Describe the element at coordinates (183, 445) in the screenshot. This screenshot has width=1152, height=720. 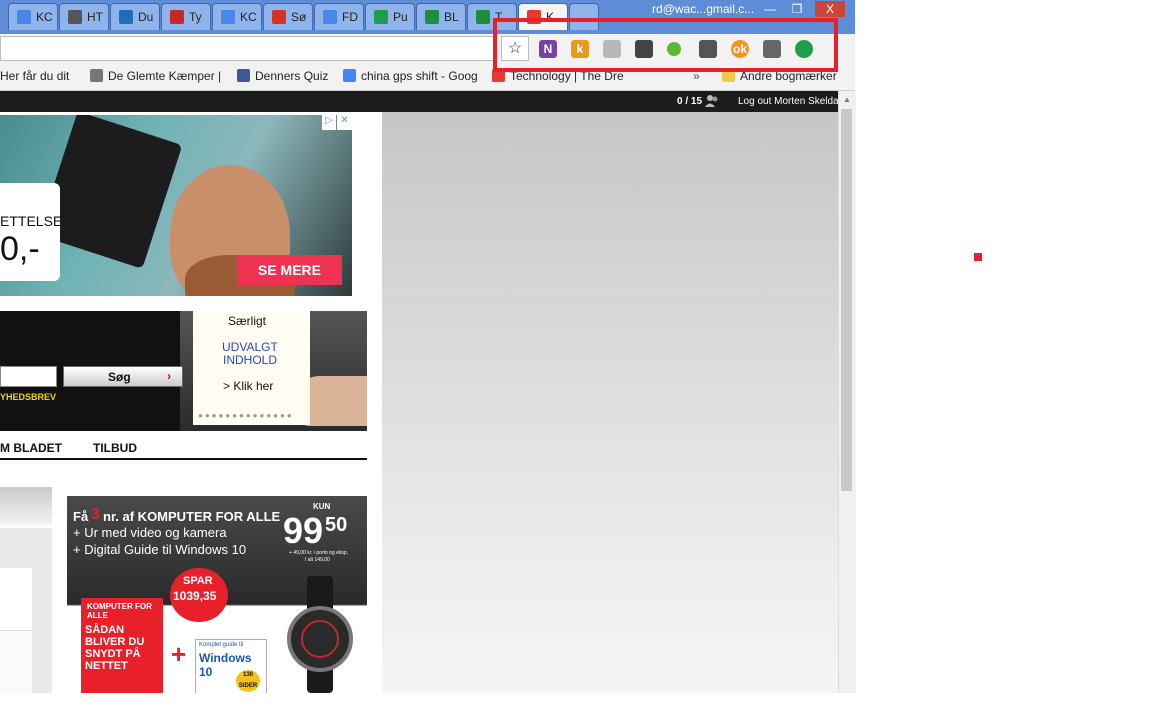
I see `site-nav: M BLADET TILBUD` at that location.